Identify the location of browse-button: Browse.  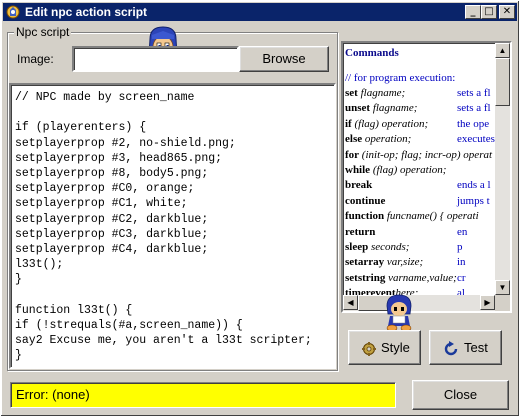
(284, 59).